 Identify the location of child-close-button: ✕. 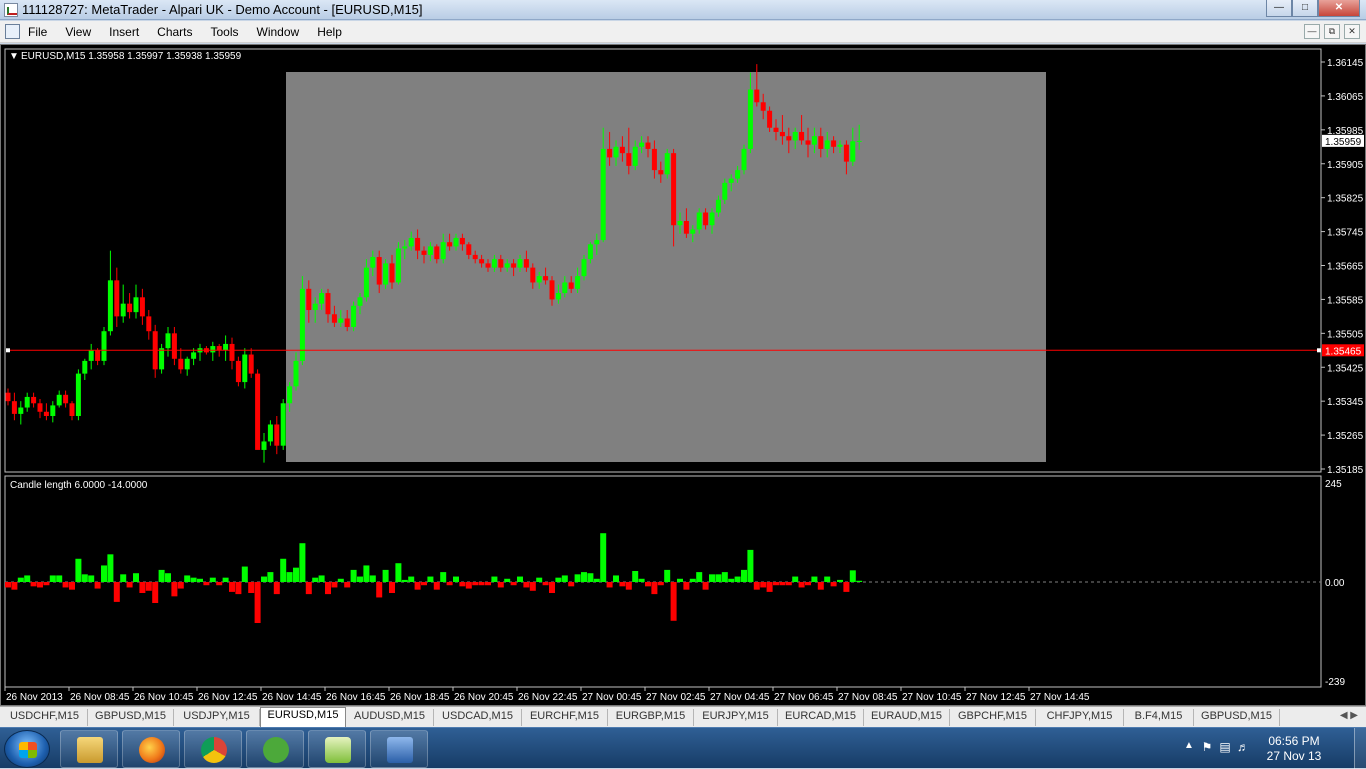
(1352, 31).